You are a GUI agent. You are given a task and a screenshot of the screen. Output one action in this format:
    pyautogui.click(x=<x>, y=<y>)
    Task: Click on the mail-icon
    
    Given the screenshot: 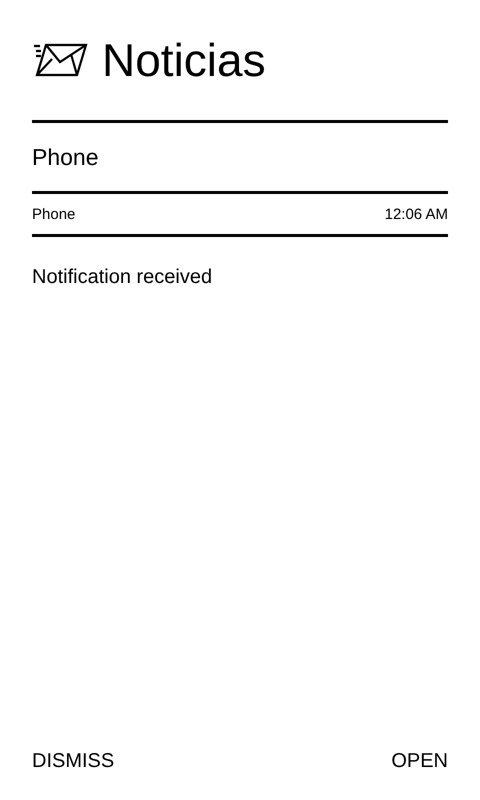 What is the action you would take?
    pyautogui.click(x=60, y=60)
    